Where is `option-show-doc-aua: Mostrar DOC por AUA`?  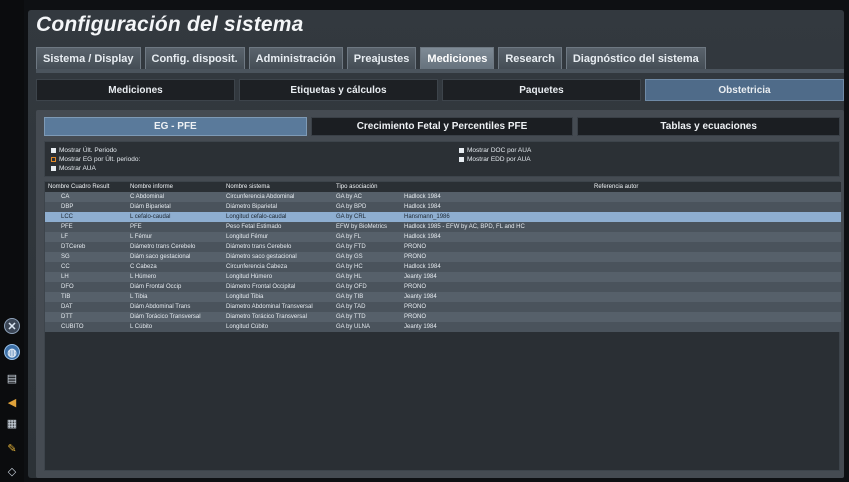
option-show-doc-aua: Mostrar DOC por AUA is located at coordinates (495, 150).